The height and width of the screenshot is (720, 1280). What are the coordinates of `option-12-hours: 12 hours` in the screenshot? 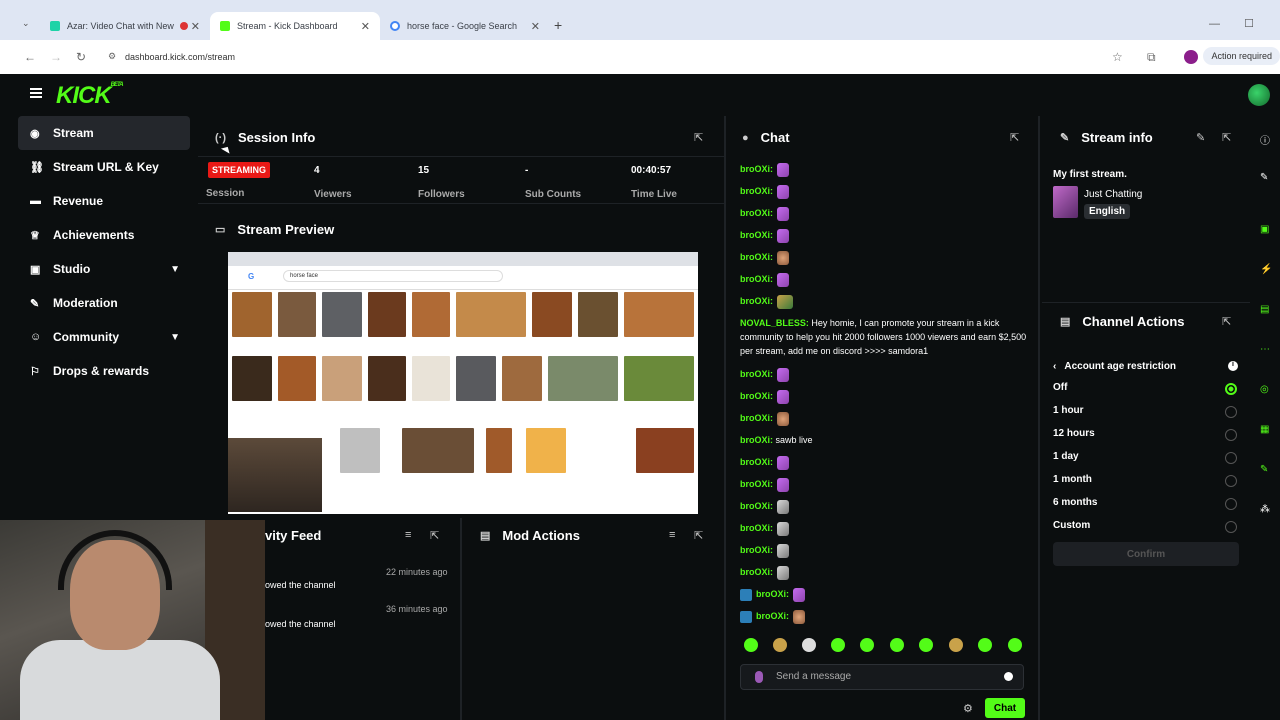 It's located at (1146, 436).